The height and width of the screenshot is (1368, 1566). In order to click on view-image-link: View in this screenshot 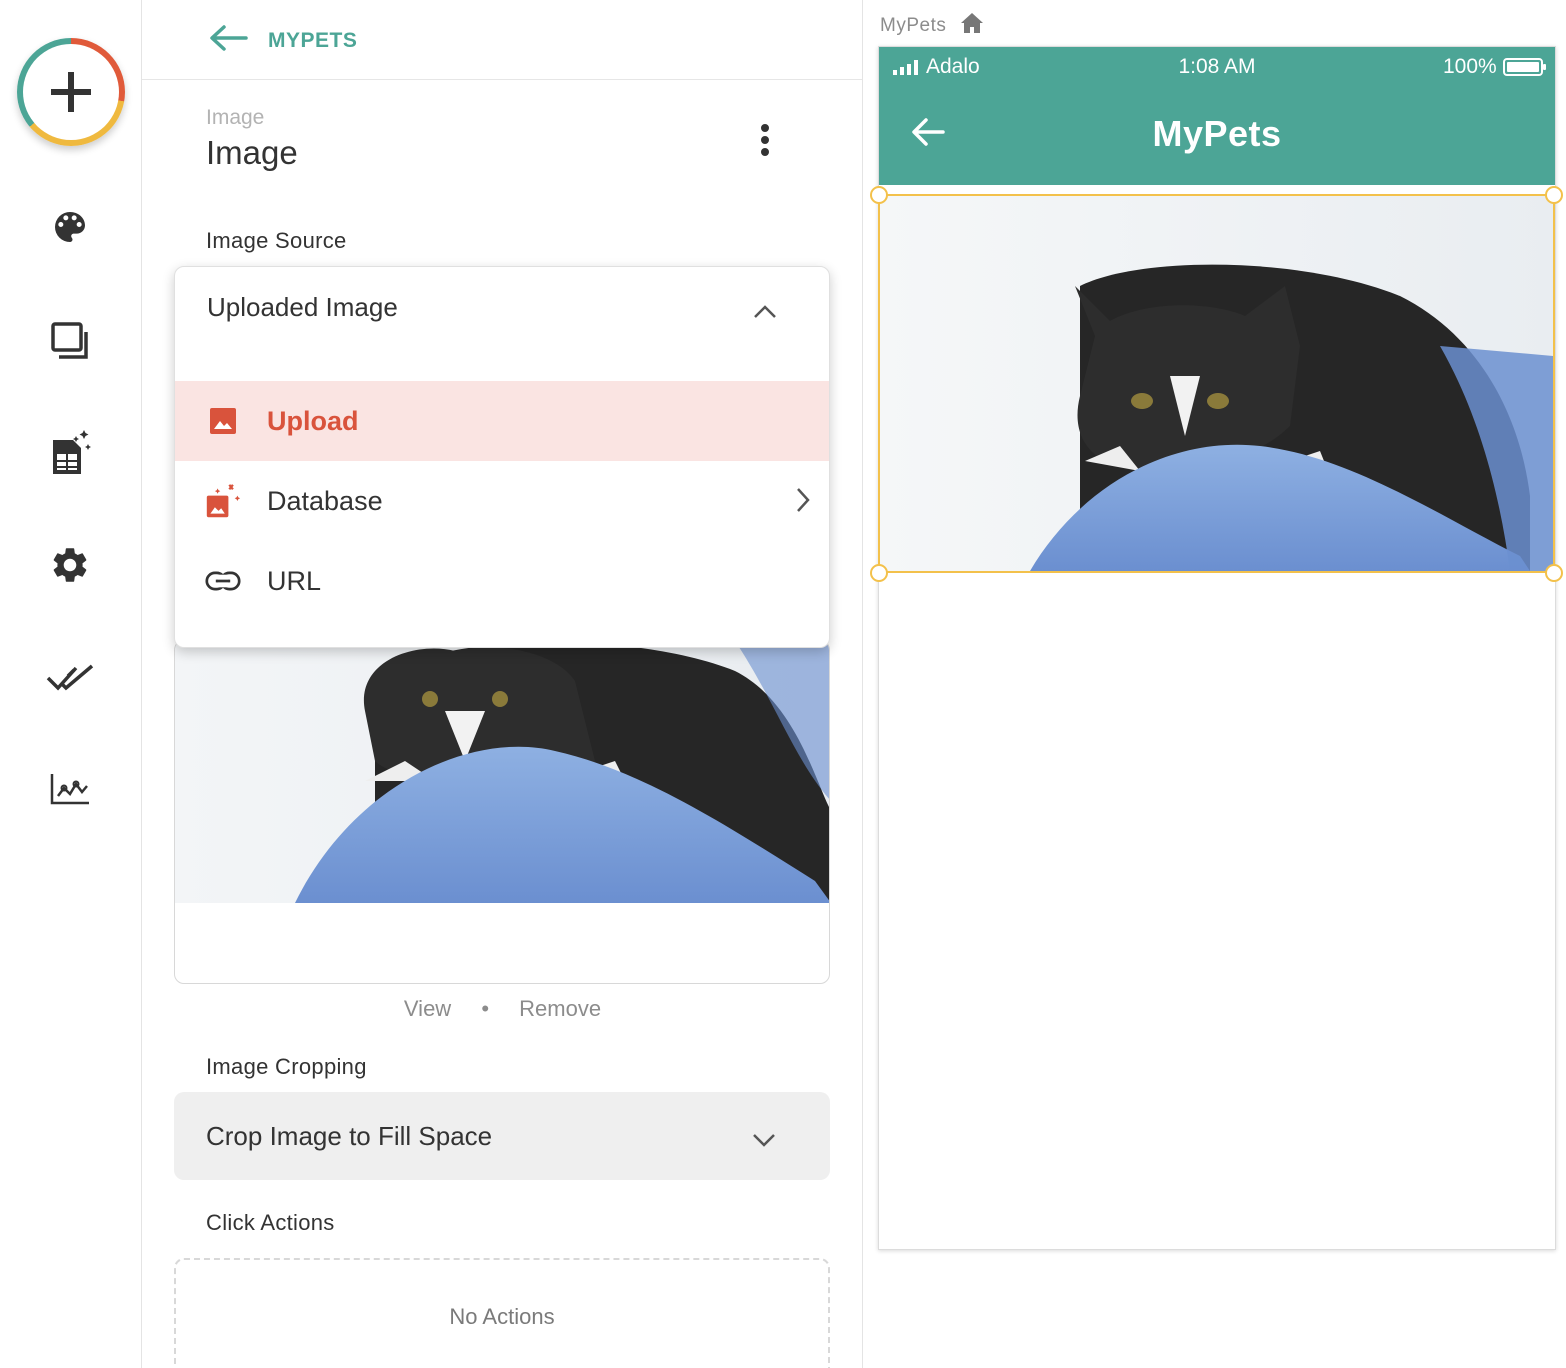, I will do `click(427, 1008)`.